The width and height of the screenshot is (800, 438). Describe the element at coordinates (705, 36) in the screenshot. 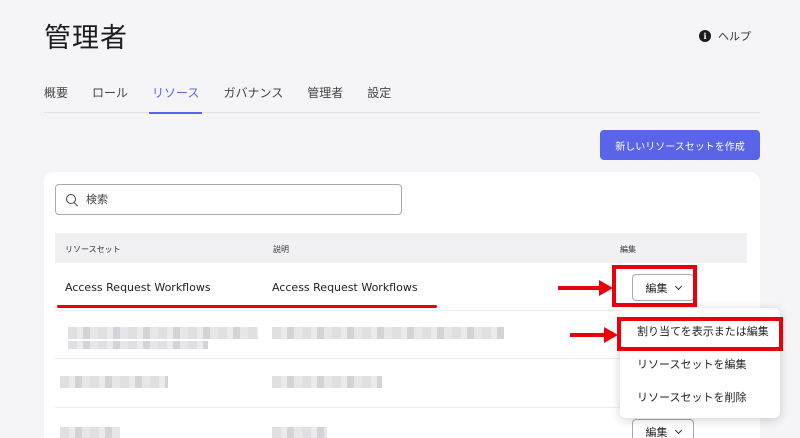

I see `info-icon: i` at that location.